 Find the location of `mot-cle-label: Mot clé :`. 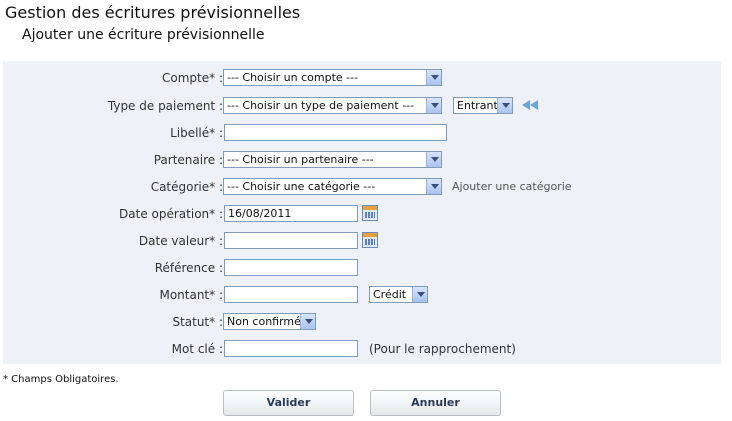

mot-cle-label: Mot clé : is located at coordinates (197, 349).